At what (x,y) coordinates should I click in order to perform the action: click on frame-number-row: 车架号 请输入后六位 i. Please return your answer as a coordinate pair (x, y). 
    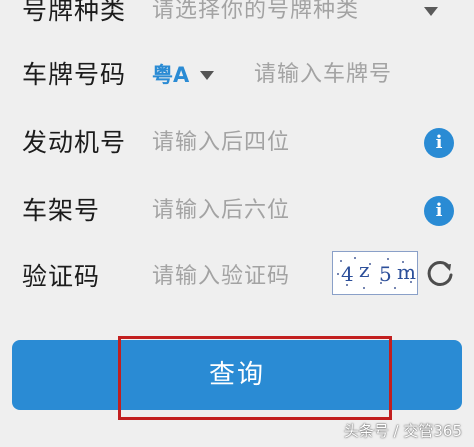
    Looking at the image, I should click on (237, 211).